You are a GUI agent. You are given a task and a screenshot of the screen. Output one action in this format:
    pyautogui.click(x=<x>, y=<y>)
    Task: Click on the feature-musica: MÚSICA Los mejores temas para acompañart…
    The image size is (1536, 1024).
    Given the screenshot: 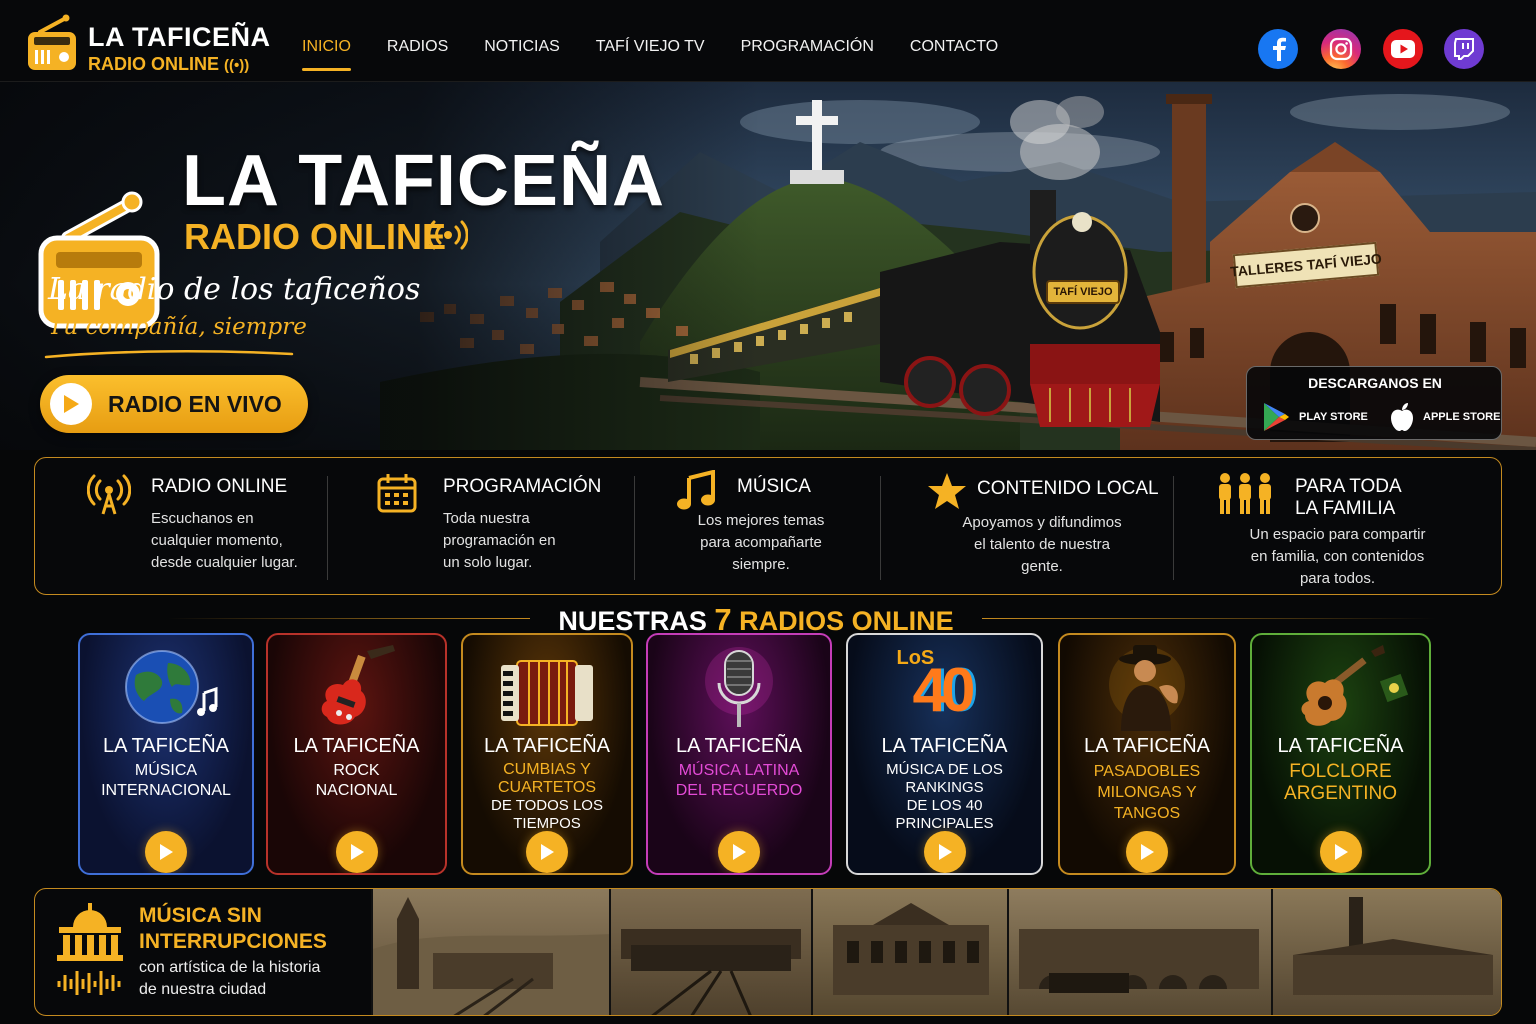 What is the action you would take?
    pyautogui.click(x=757, y=527)
    